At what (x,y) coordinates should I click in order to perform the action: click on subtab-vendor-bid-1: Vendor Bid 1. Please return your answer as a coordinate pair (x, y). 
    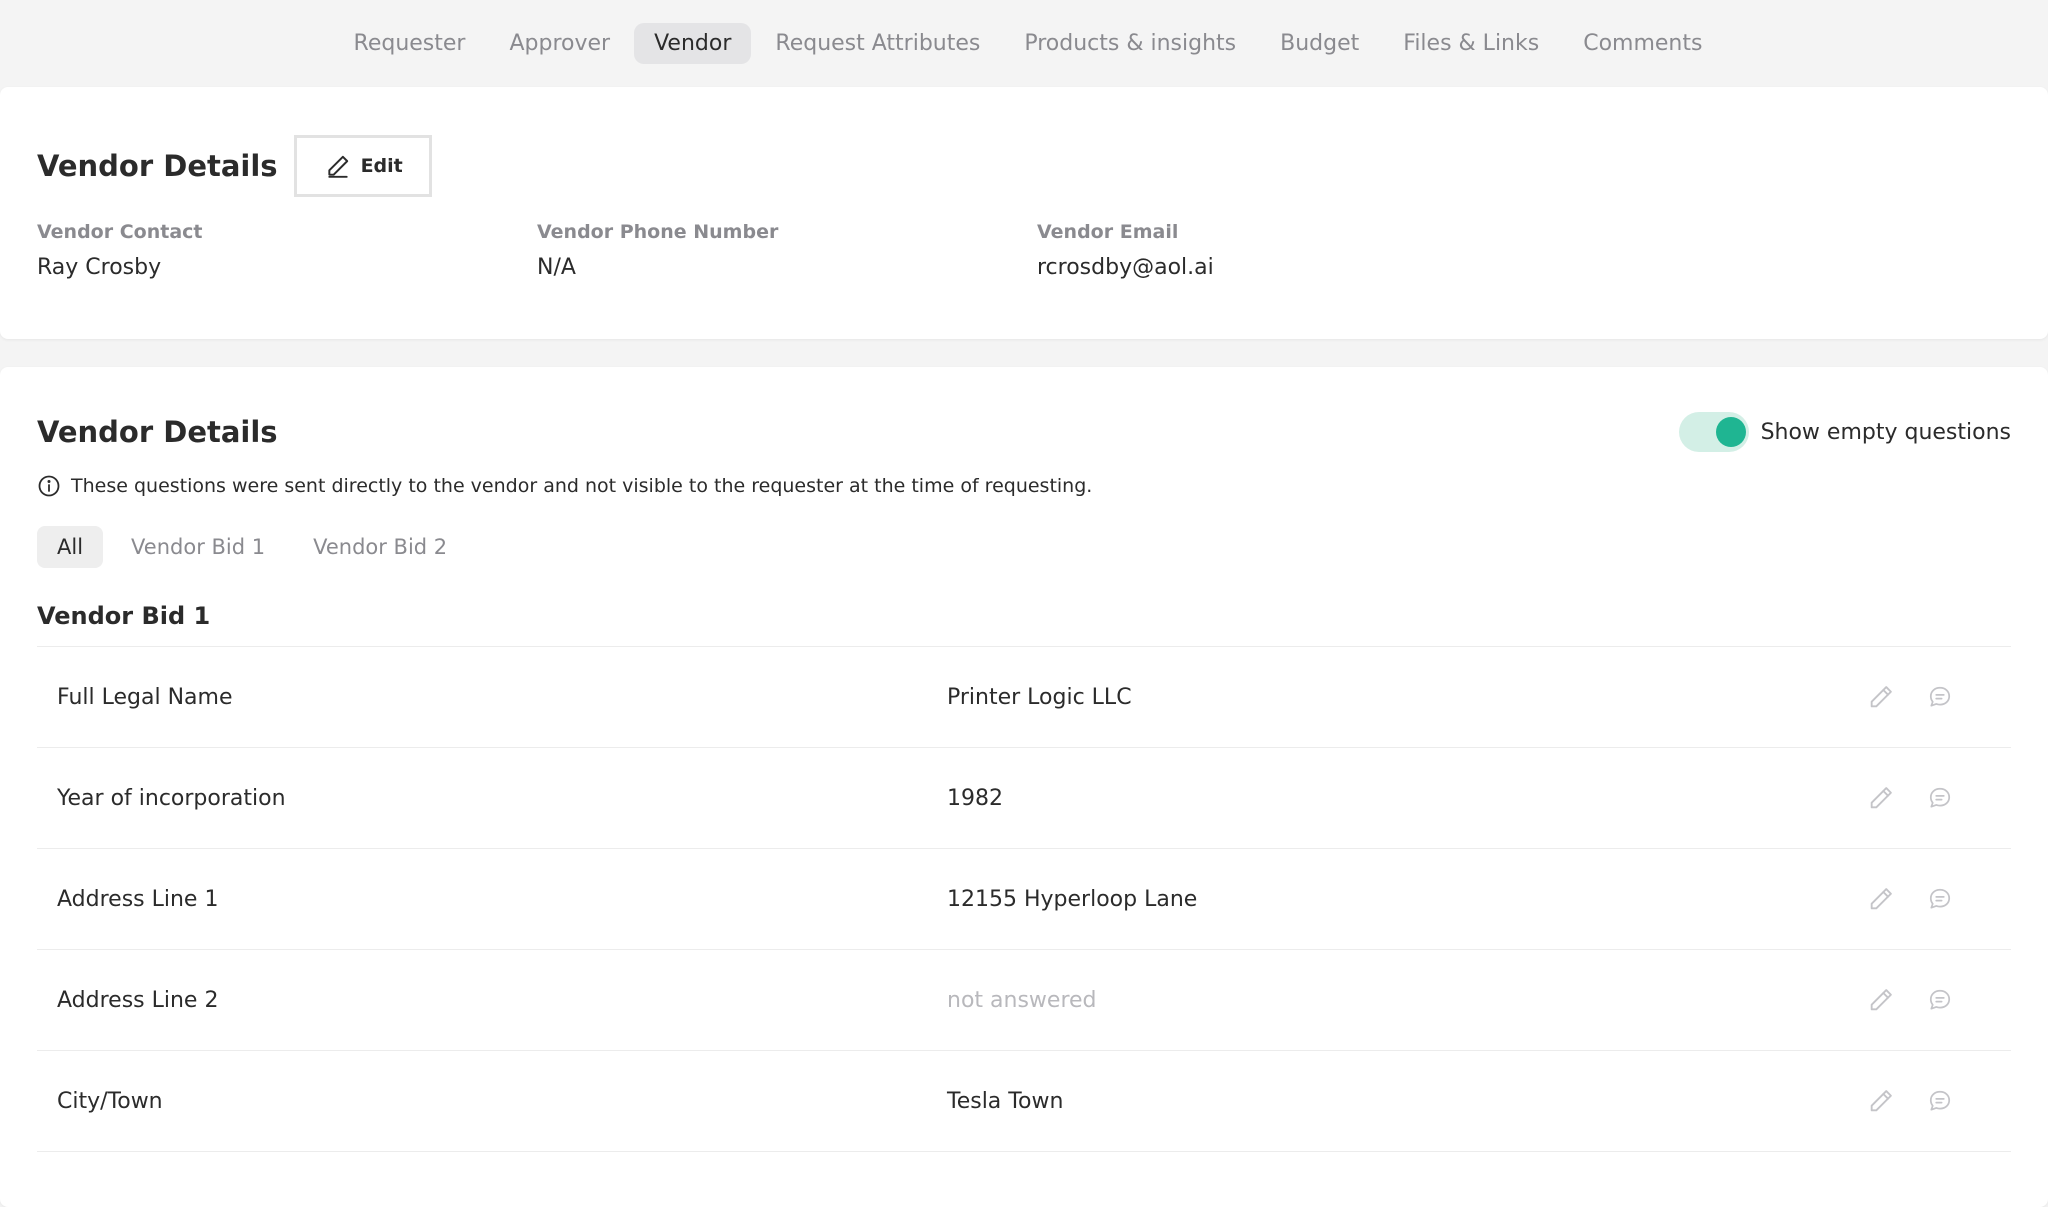
    Looking at the image, I should click on (198, 547).